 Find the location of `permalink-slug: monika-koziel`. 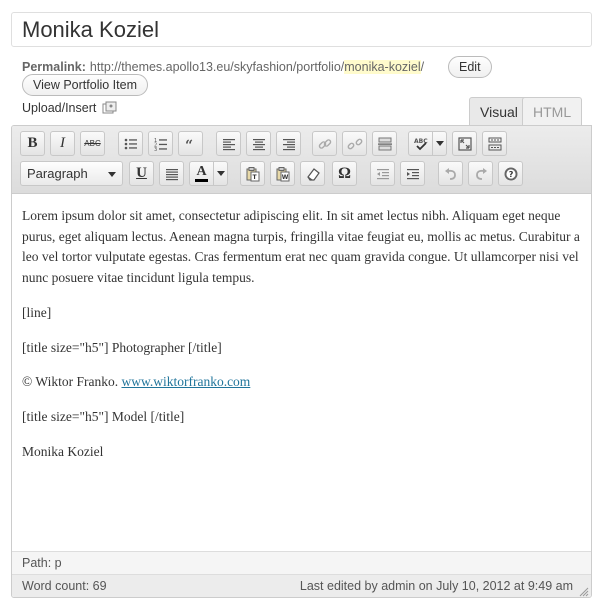

permalink-slug: monika-koziel is located at coordinates (382, 67).